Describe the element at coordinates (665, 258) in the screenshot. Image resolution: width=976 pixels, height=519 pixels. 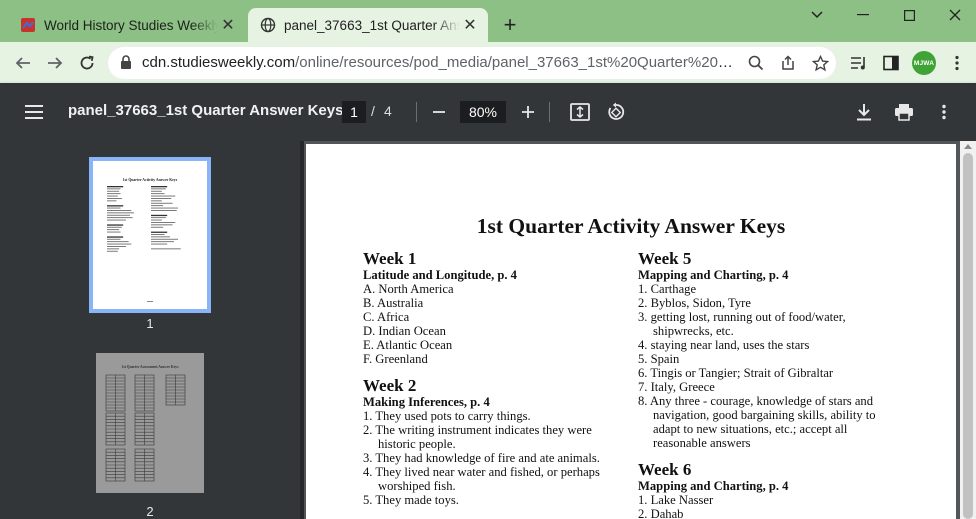
I see `week-heading: Week 5` at that location.